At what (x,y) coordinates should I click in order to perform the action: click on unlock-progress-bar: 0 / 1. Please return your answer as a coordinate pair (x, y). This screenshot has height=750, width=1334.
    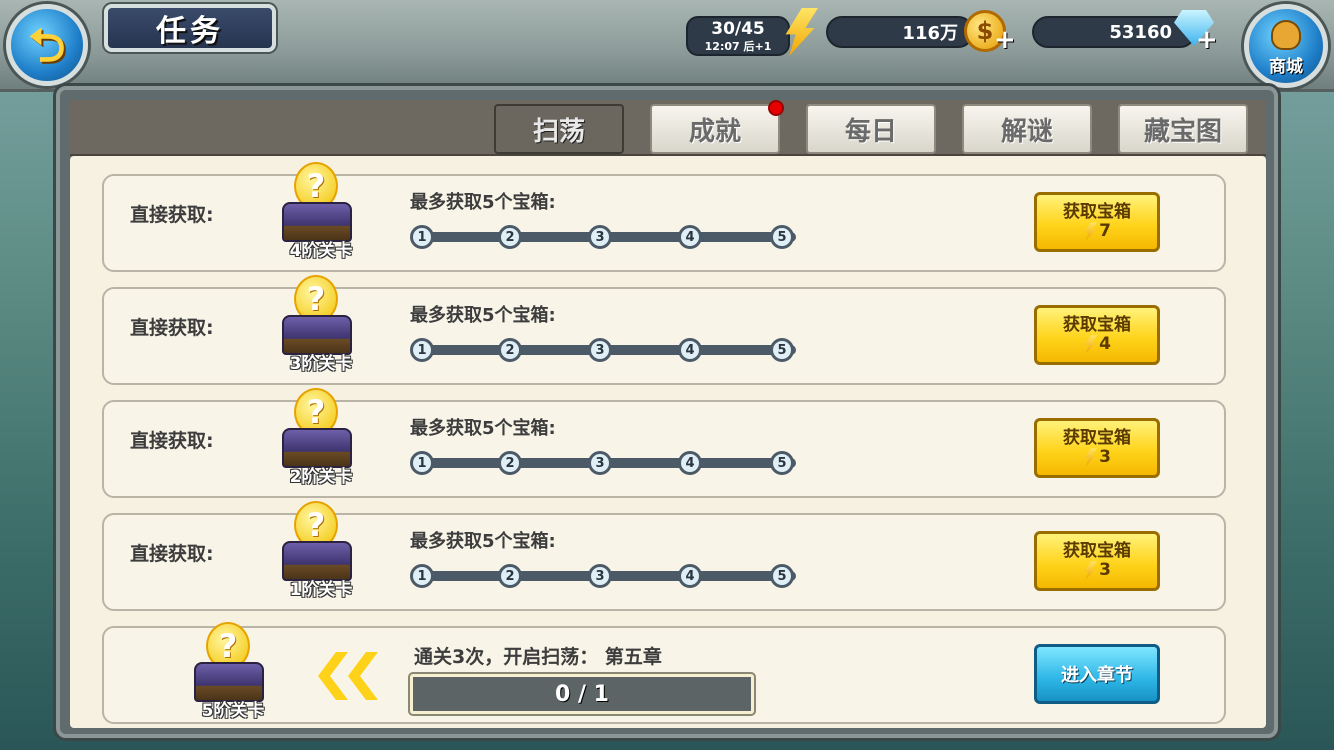
    Looking at the image, I should click on (582, 694).